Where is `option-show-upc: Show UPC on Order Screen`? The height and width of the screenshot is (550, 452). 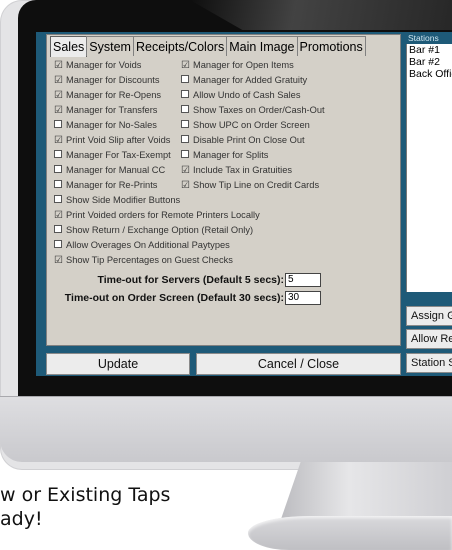
option-show-upc: Show UPC on Order Screen is located at coordinates (245, 125).